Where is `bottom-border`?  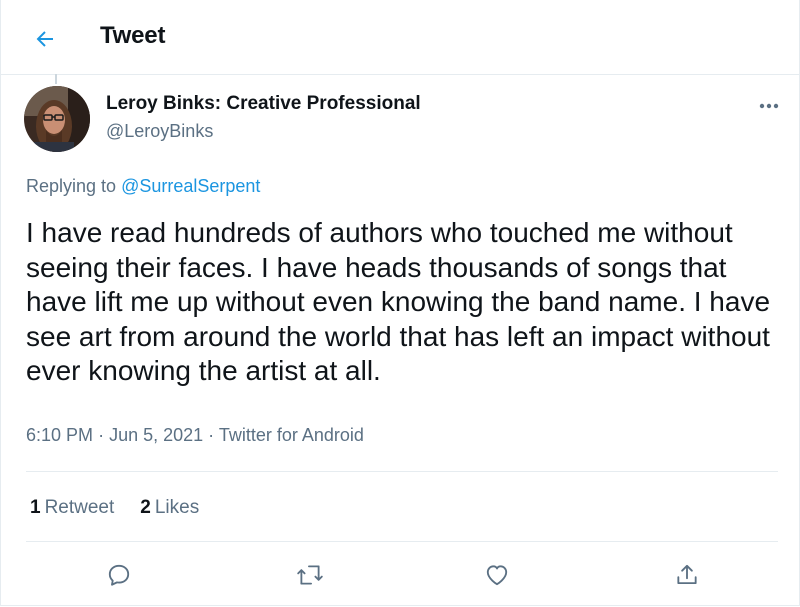 bottom-border is located at coordinates (400, 605).